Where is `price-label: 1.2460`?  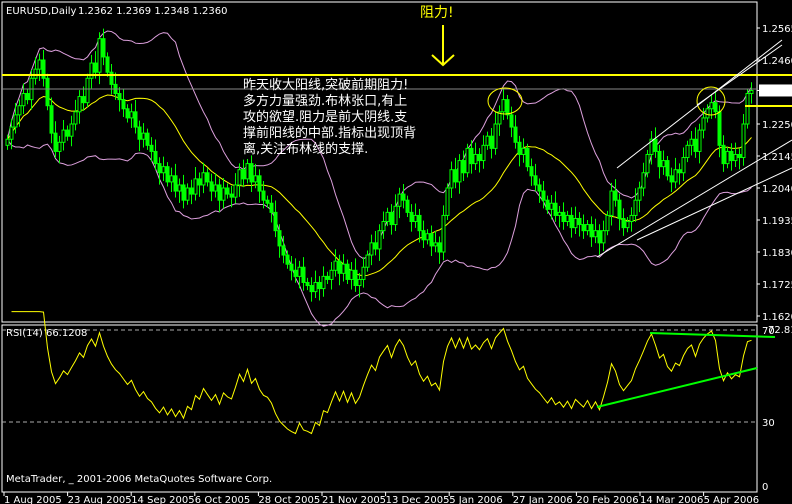
price-label: 1.2460 is located at coordinates (777, 61).